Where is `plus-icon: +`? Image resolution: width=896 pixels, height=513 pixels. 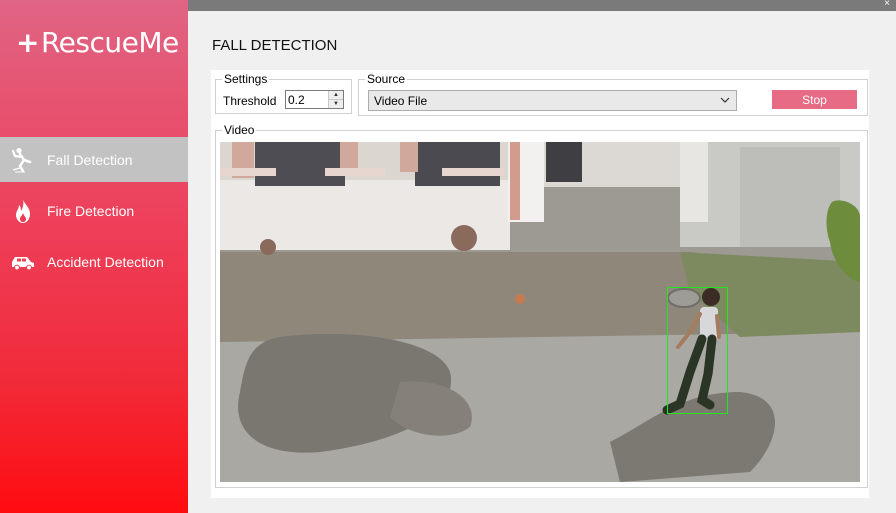
plus-icon: + is located at coordinates (27, 42).